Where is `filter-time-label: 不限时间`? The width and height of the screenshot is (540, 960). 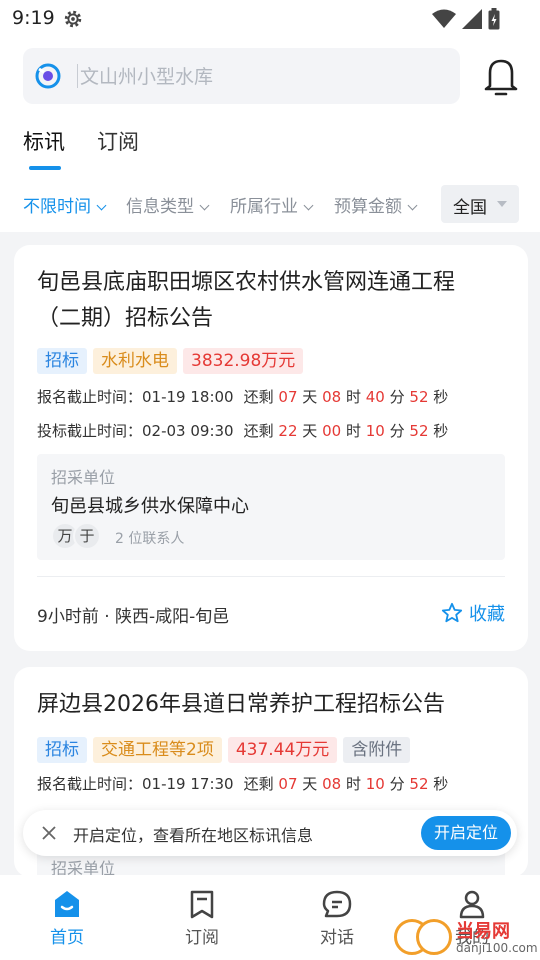
filter-time-label: 不限时间 is located at coordinates (57, 207).